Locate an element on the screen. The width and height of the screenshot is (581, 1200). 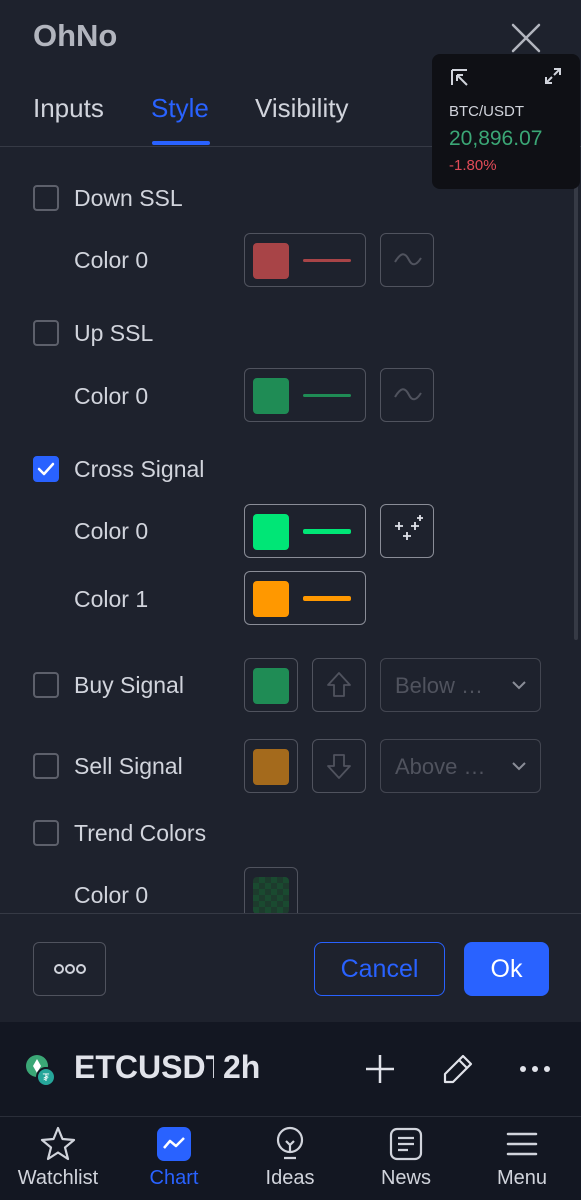
up-ssl-plot-style-button is located at coordinates (407, 395).